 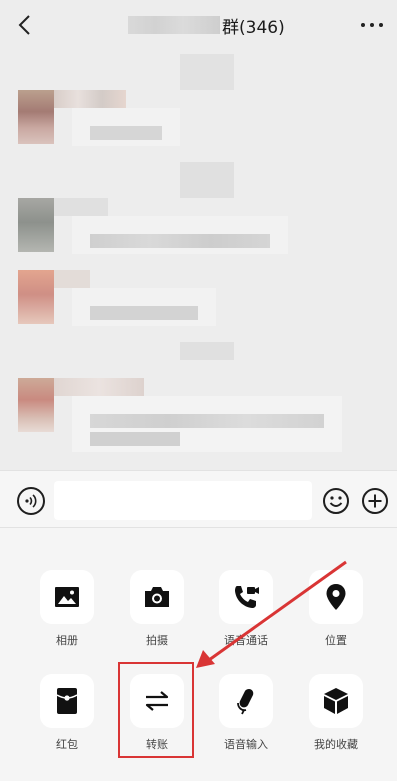 I want to click on camera-icon, so click(x=157, y=597).